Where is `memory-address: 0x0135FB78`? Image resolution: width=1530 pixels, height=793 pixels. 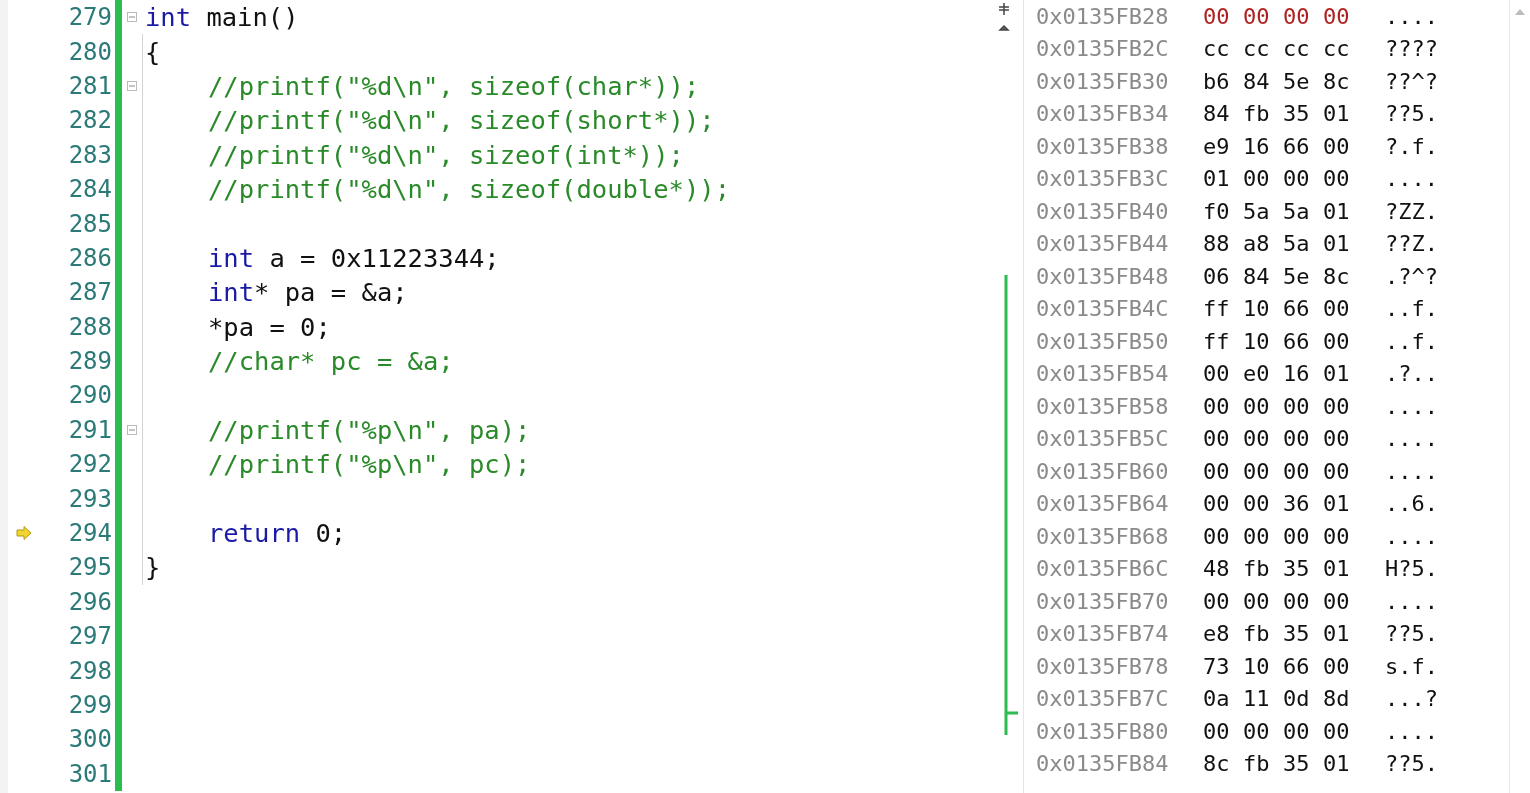
memory-address: 0x0135FB78 is located at coordinates (1103, 666).